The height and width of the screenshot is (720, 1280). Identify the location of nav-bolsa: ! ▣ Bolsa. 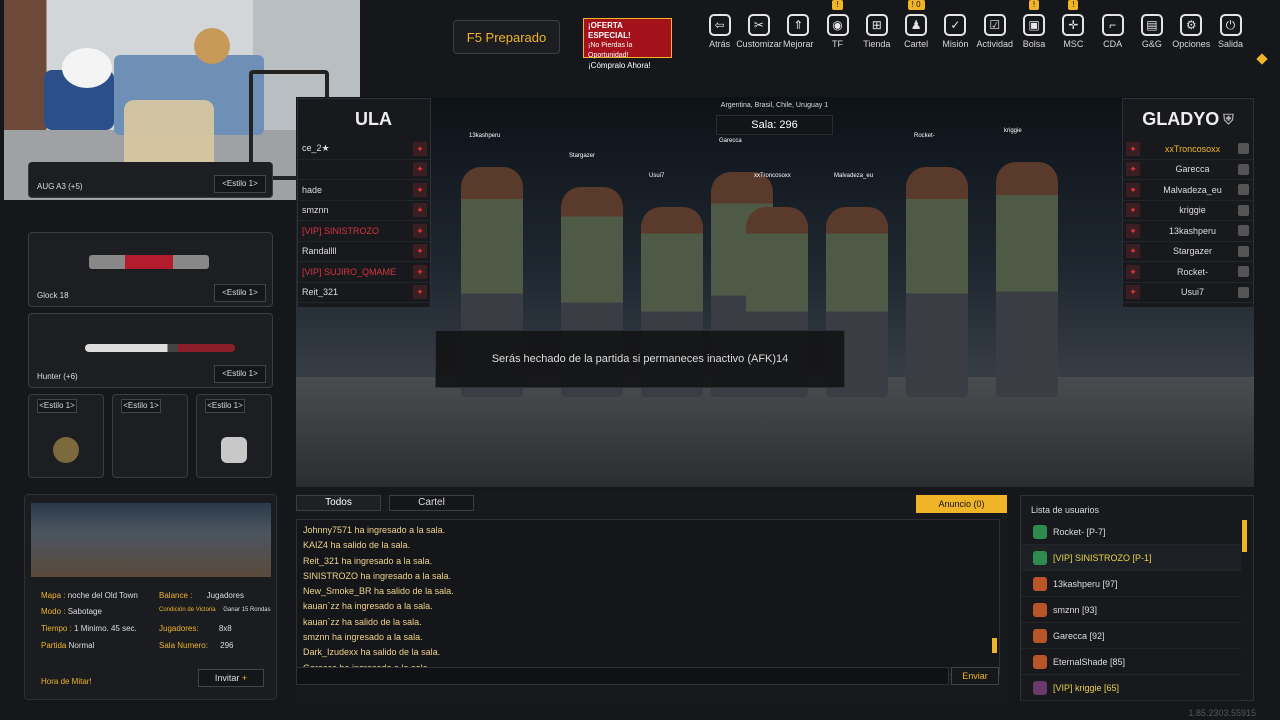
(1033, 24).